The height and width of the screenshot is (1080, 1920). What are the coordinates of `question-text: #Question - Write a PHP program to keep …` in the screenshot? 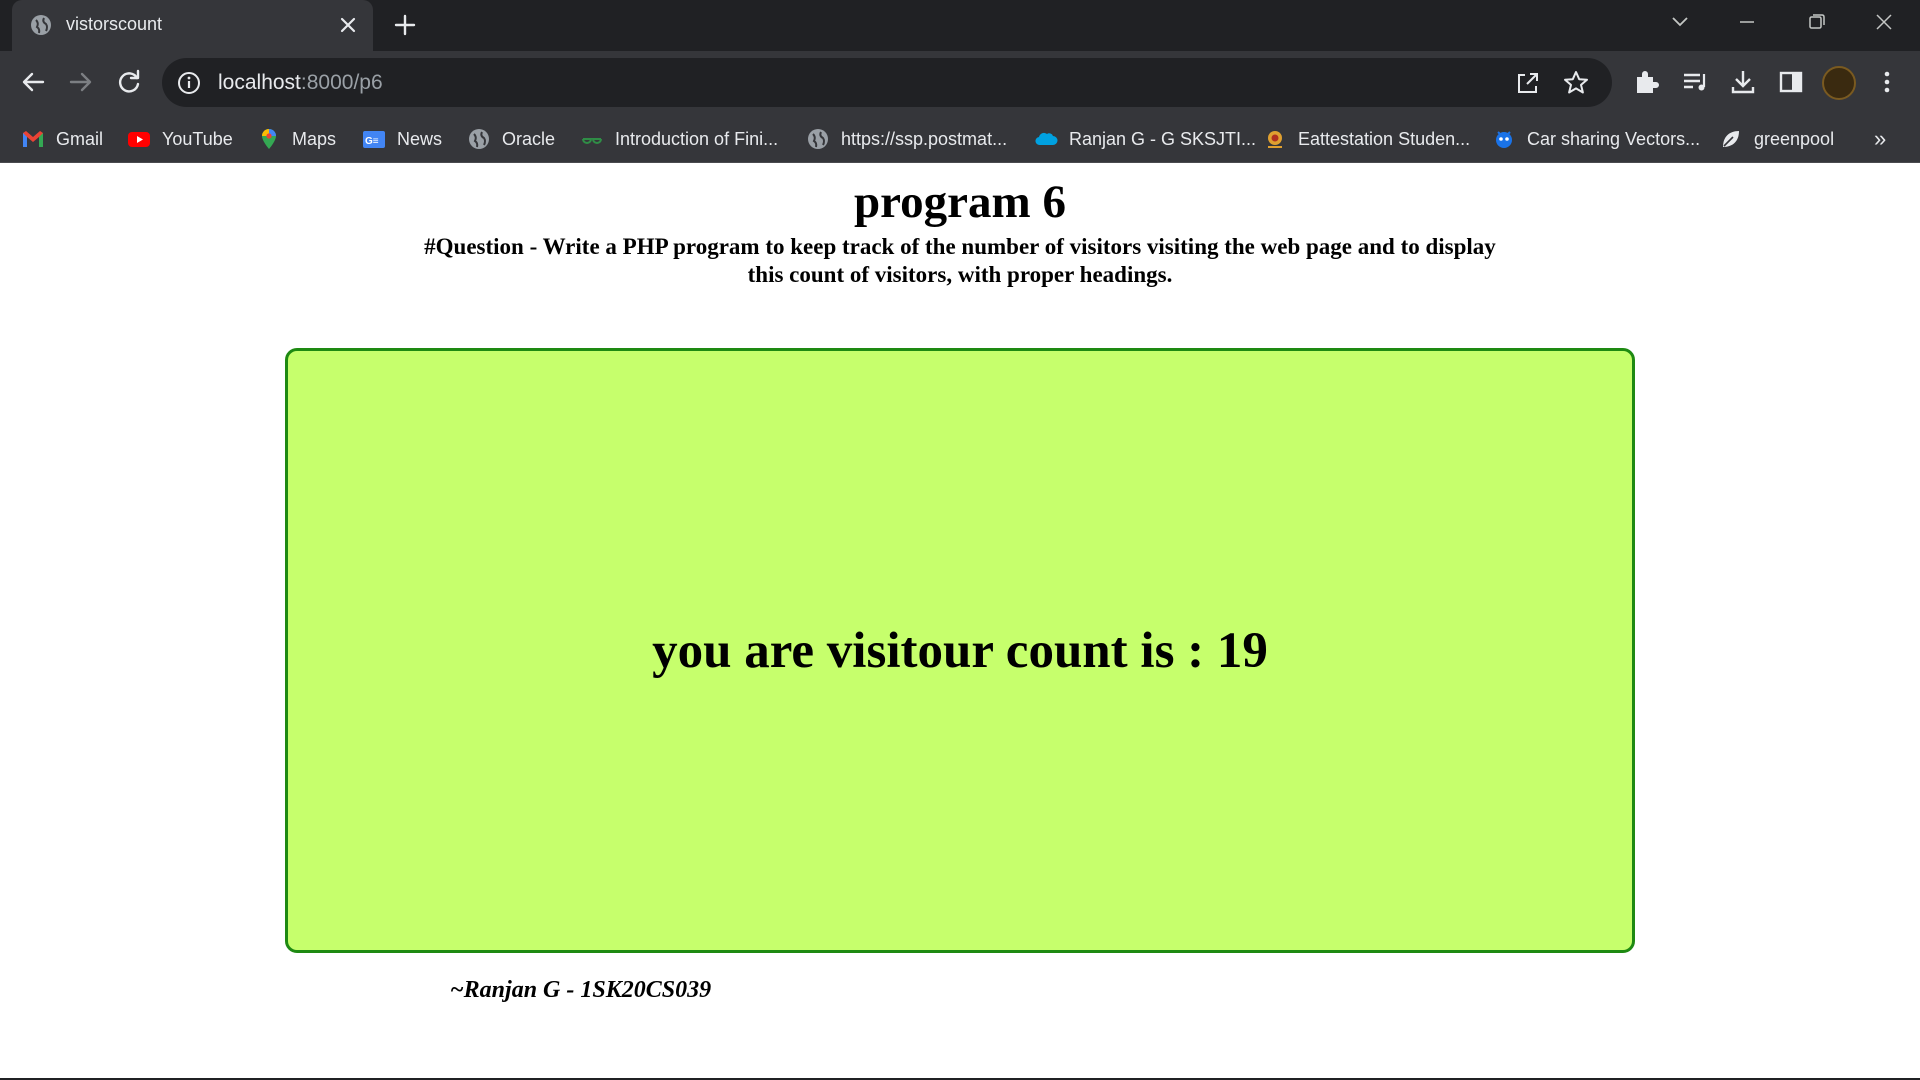 It's located at (960, 261).